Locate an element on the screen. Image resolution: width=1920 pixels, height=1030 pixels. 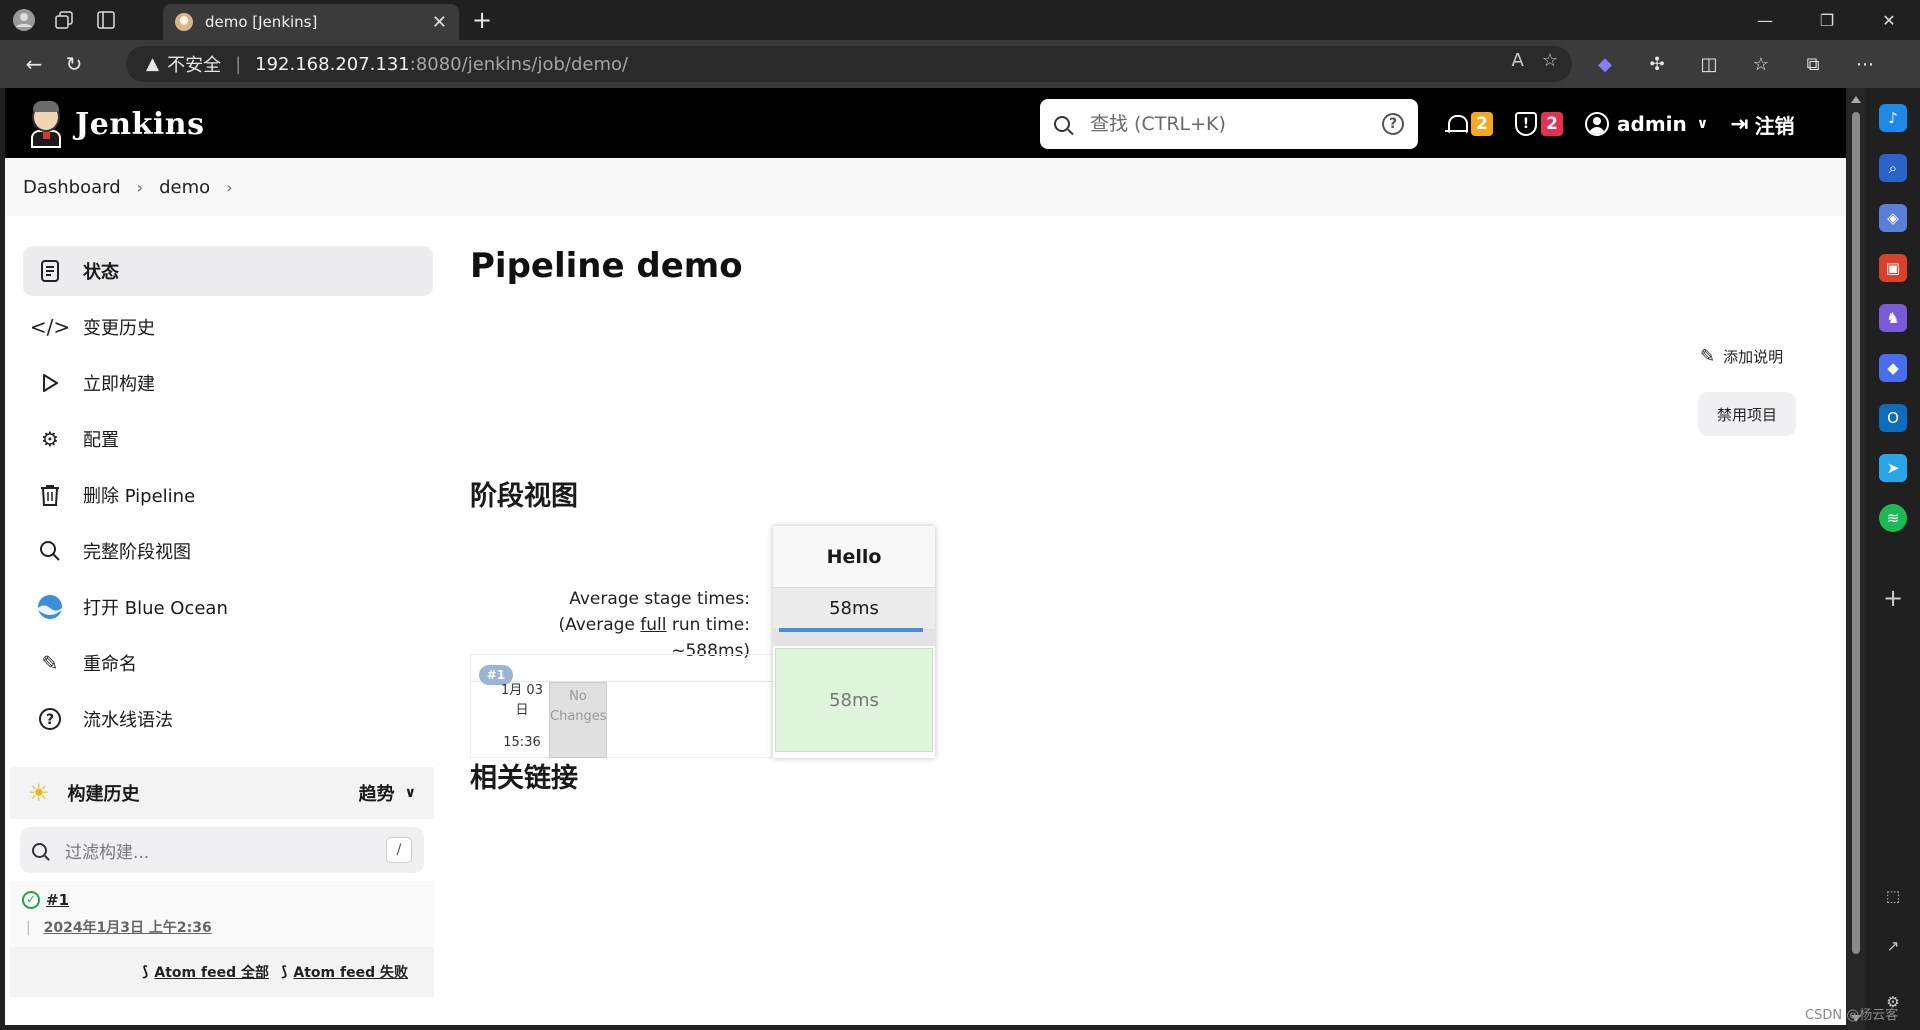
security-badge: 2 is located at coordinates (1552, 124).